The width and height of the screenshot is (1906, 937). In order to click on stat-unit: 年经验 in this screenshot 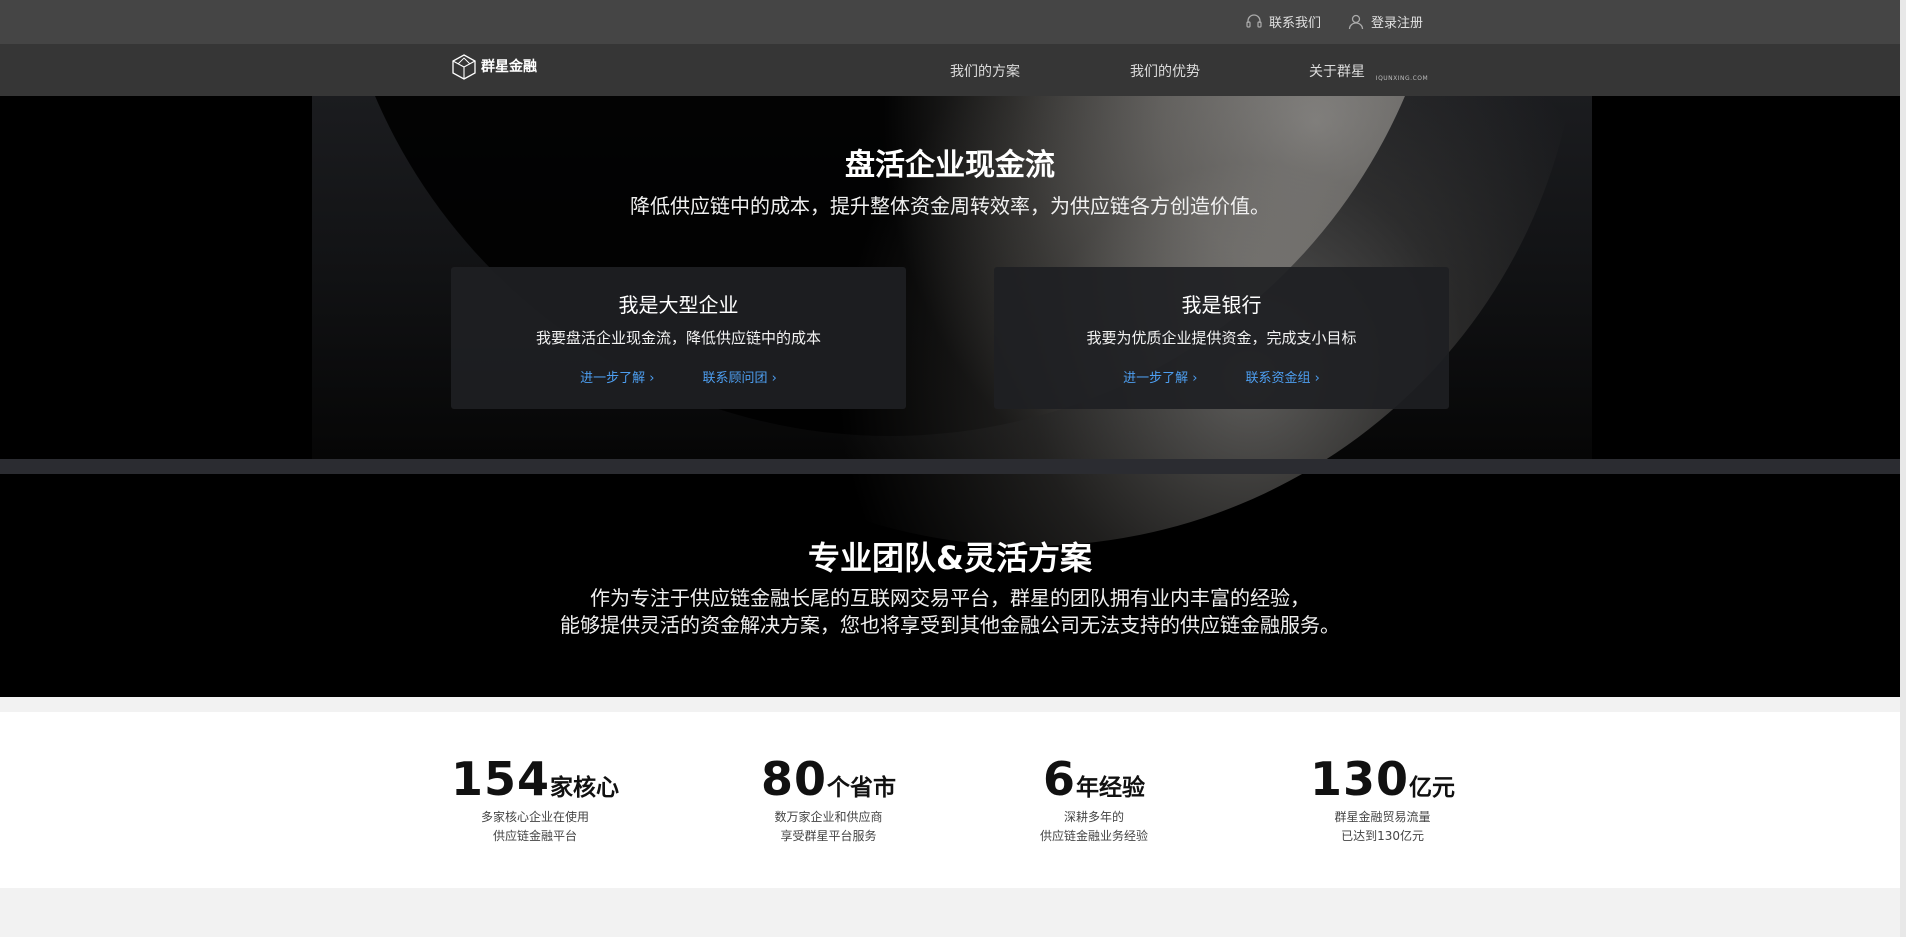, I will do `click(1111, 788)`.